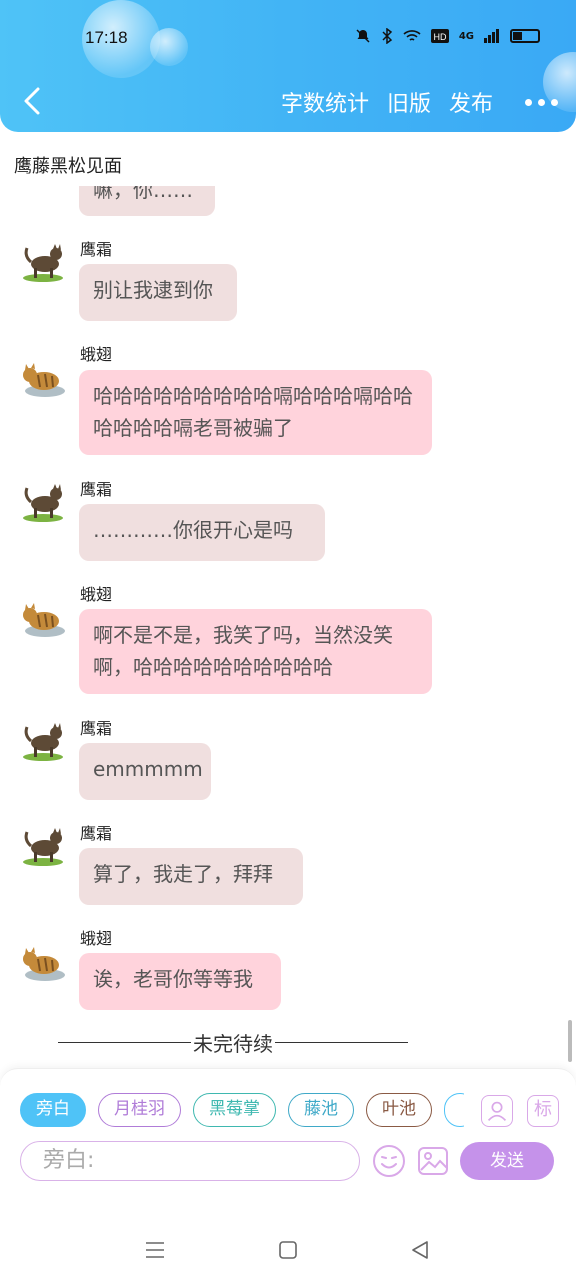  I want to click on tag-label: 标, so click(543, 1109).